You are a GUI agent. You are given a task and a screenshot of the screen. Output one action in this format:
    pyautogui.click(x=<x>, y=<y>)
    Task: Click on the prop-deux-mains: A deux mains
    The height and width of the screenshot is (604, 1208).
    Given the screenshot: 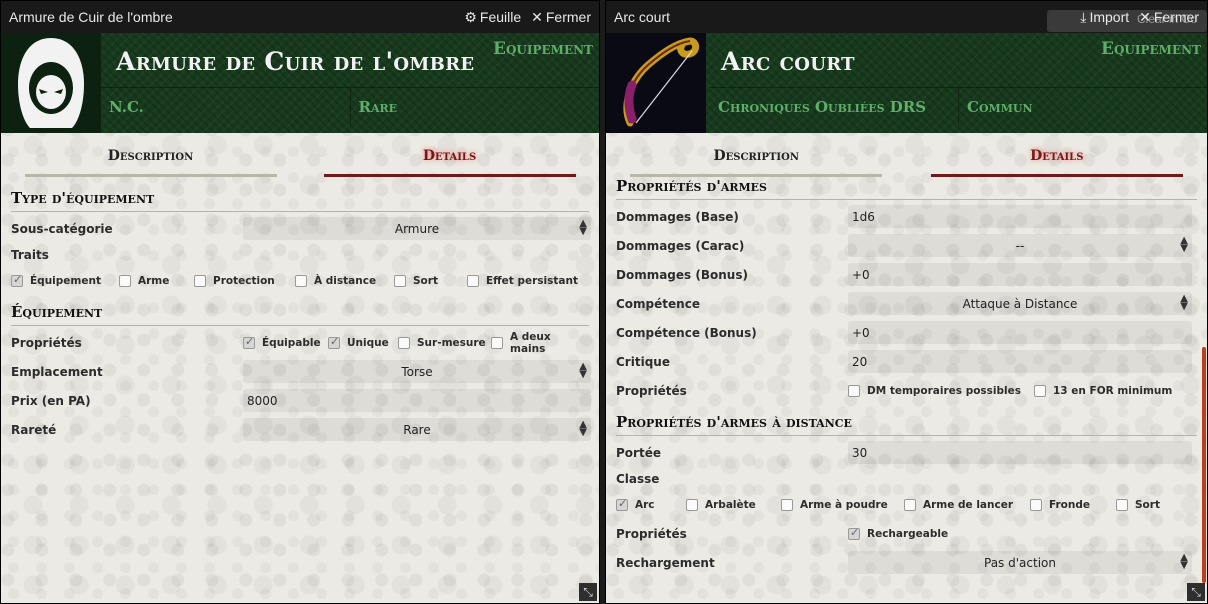 What is the action you would take?
    pyautogui.click(x=540, y=343)
    